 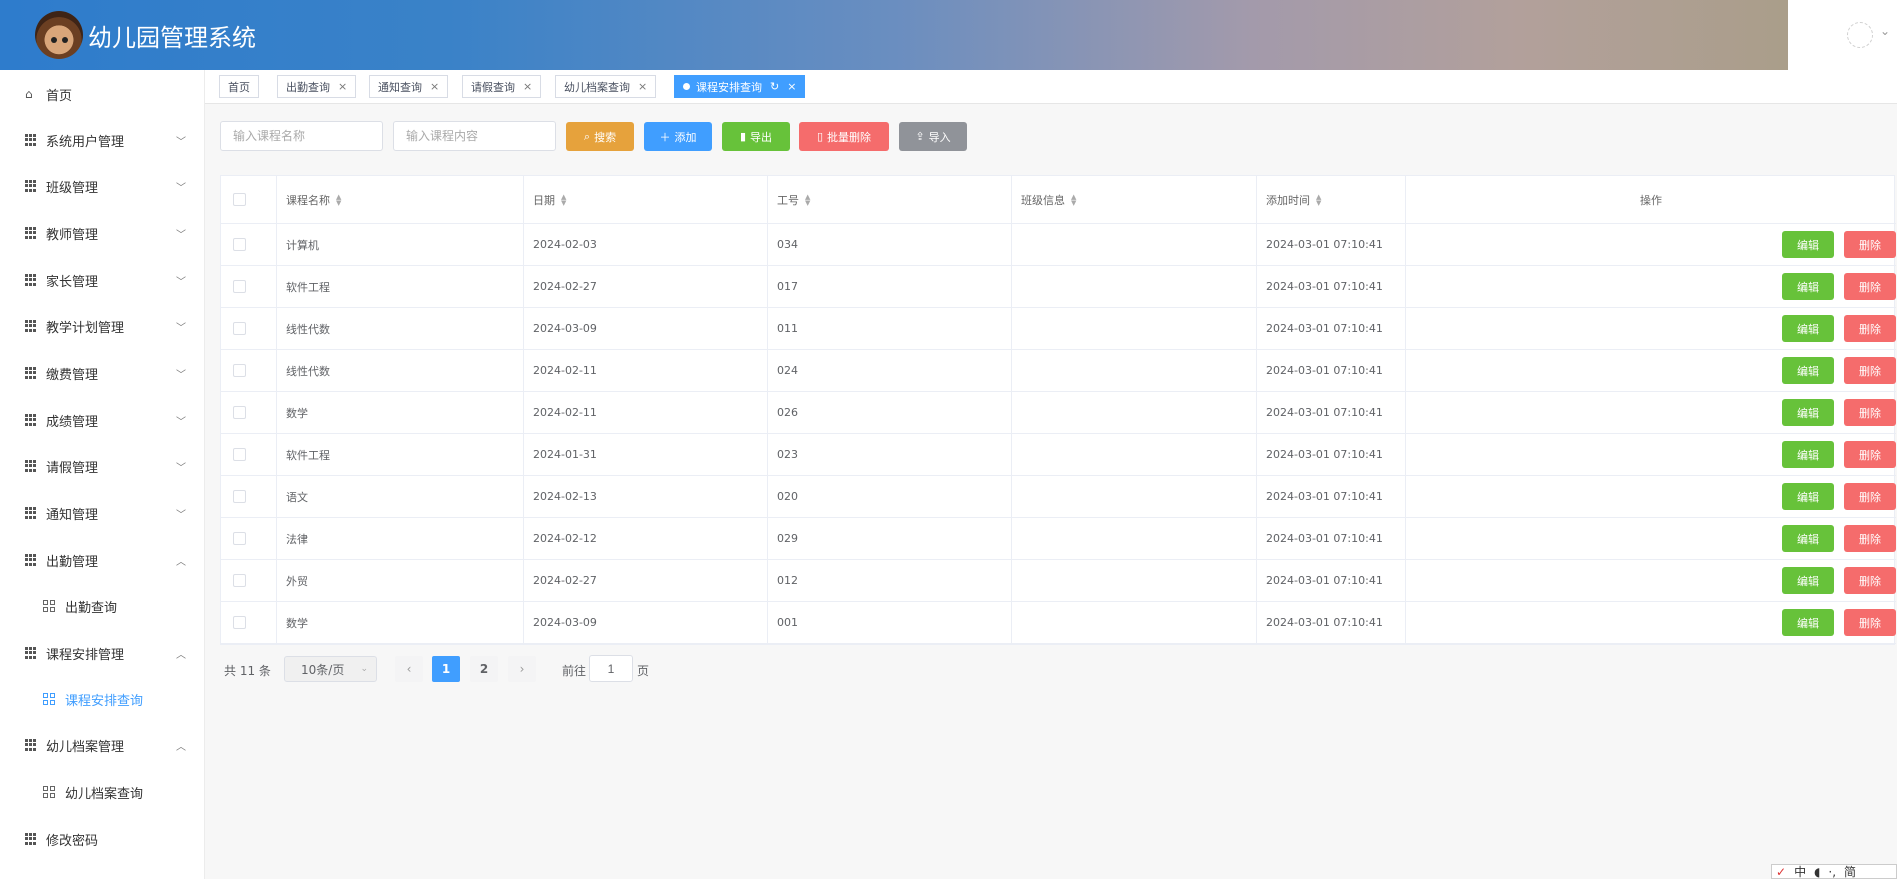 What do you see at coordinates (102, 839) in the screenshot?
I see `sidebar-item-16: 修改密码` at bounding box center [102, 839].